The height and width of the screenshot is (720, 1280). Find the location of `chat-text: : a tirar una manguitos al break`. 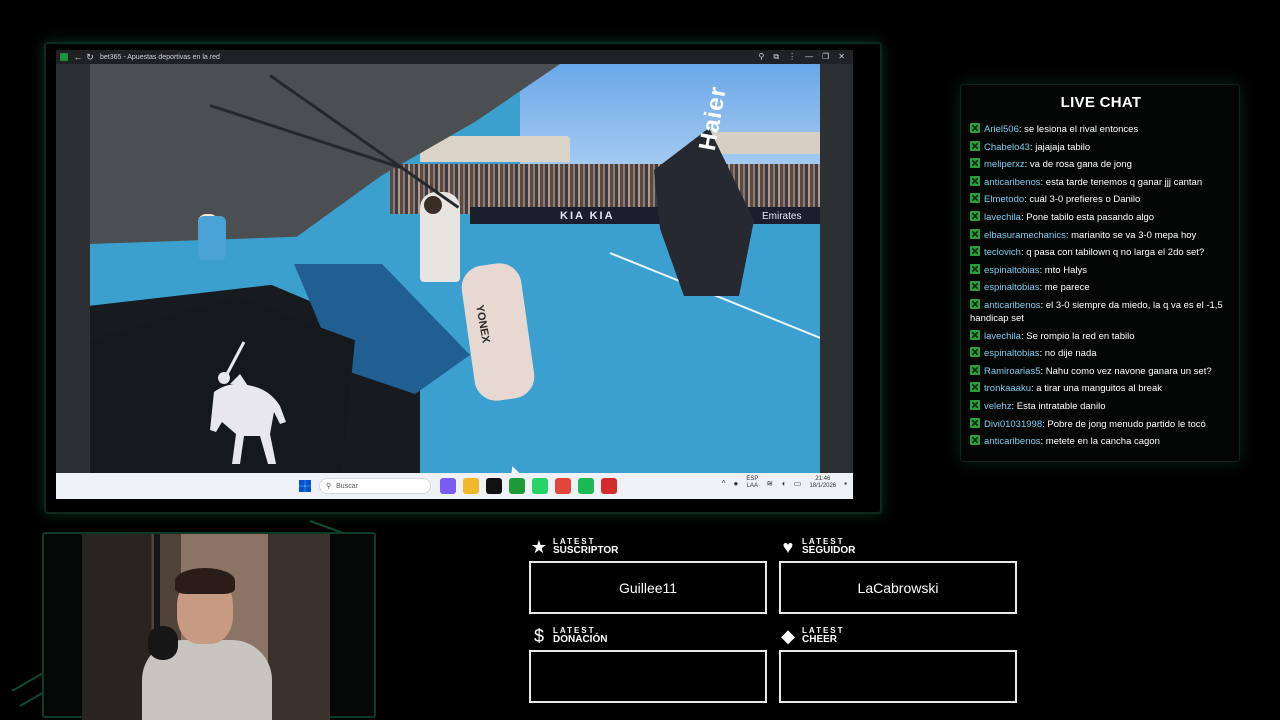

chat-text: : a tirar una manguitos al break is located at coordinates (1096, 389).